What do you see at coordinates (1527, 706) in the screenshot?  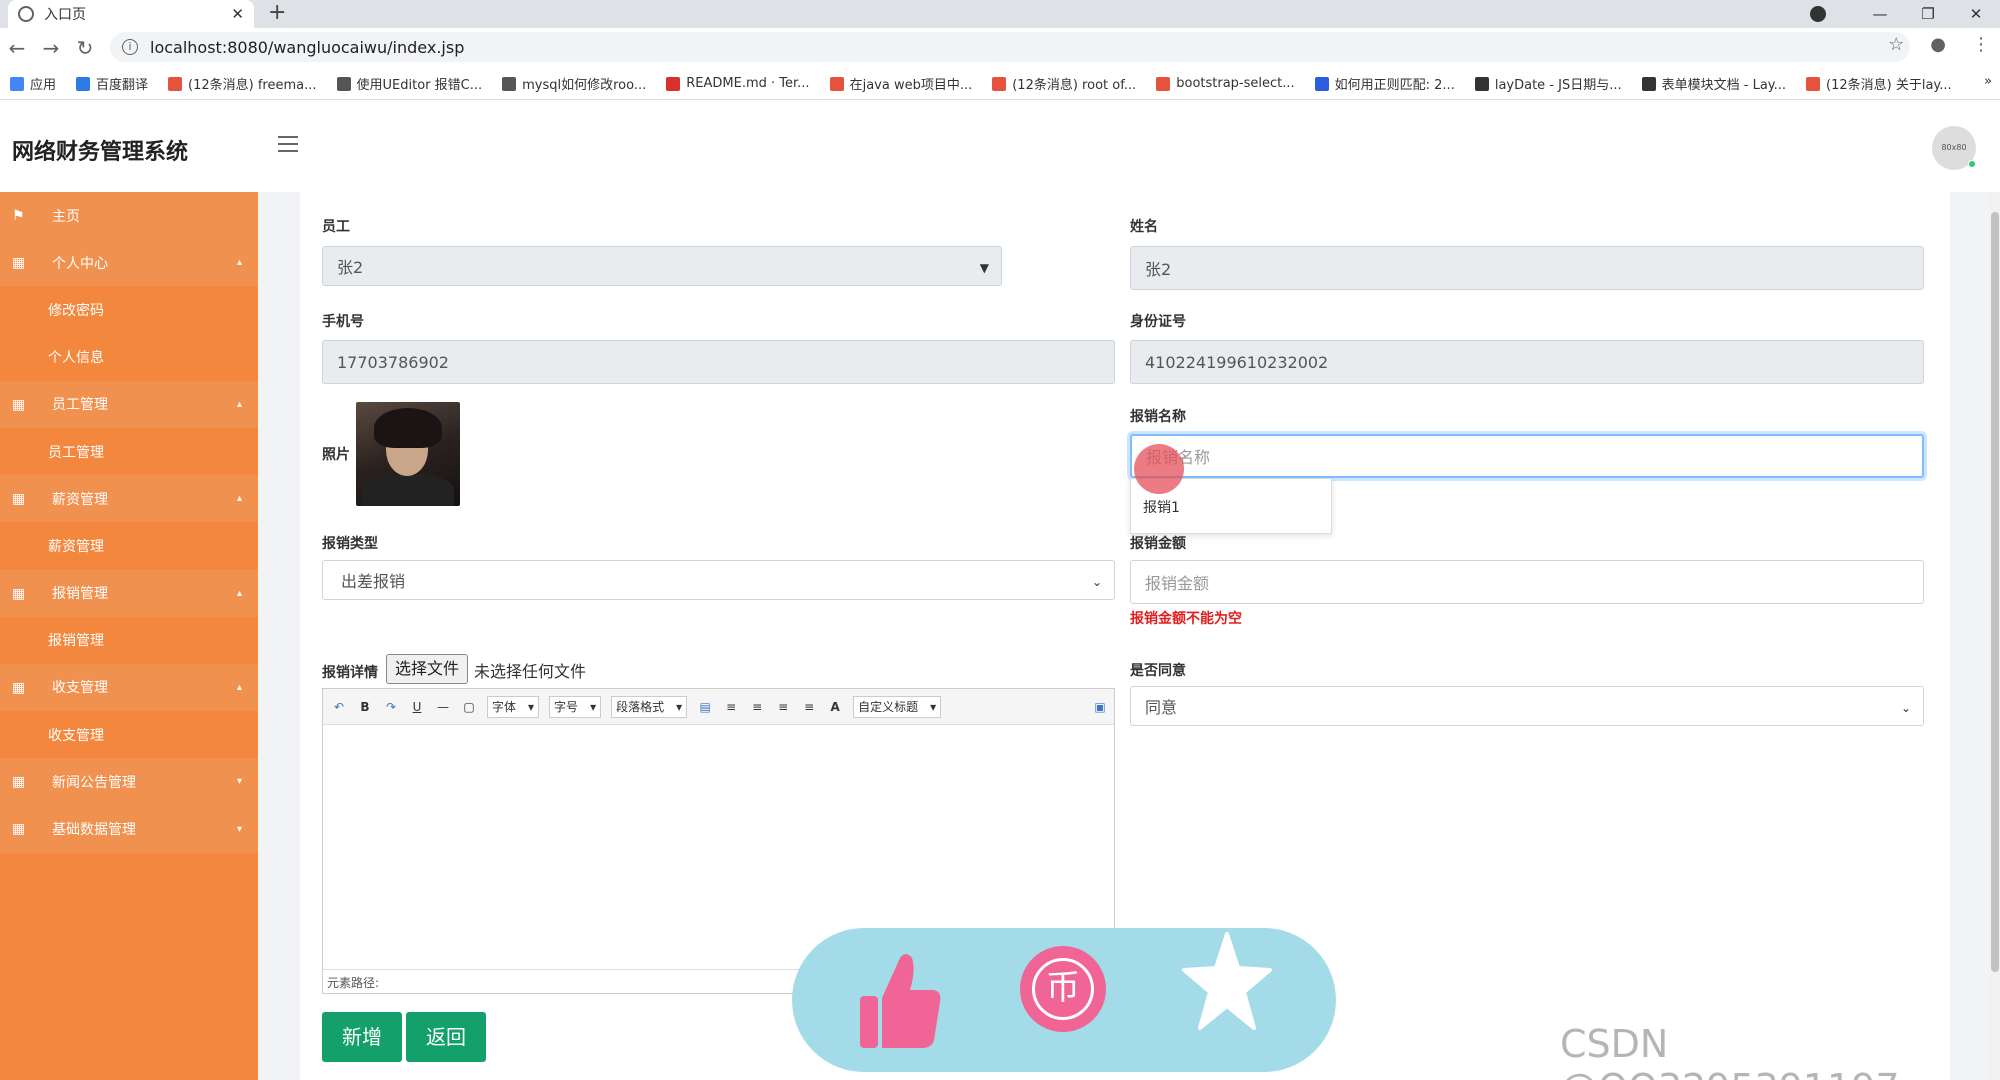 I see `agree-select: 同意 ⌄` at bounding box center [1527, 706].